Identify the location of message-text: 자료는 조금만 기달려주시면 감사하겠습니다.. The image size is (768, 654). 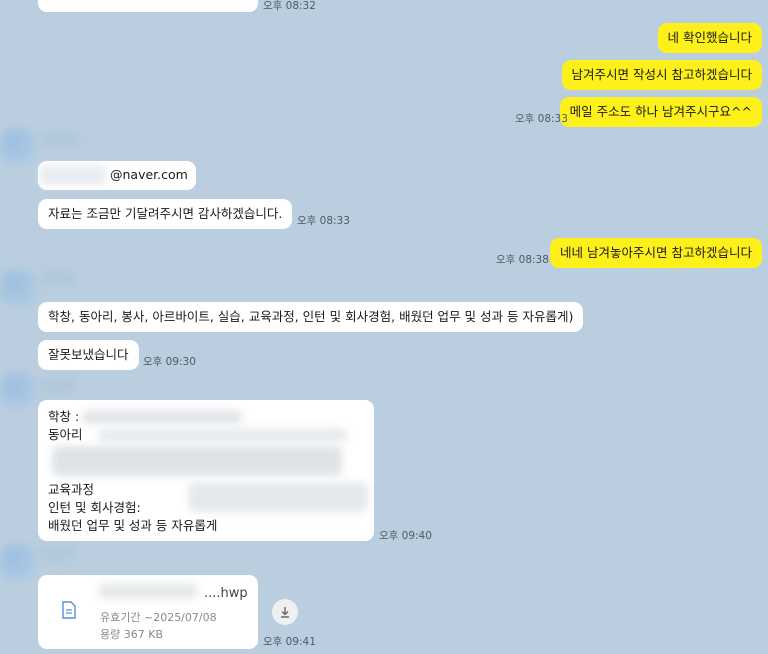
(165, 213).